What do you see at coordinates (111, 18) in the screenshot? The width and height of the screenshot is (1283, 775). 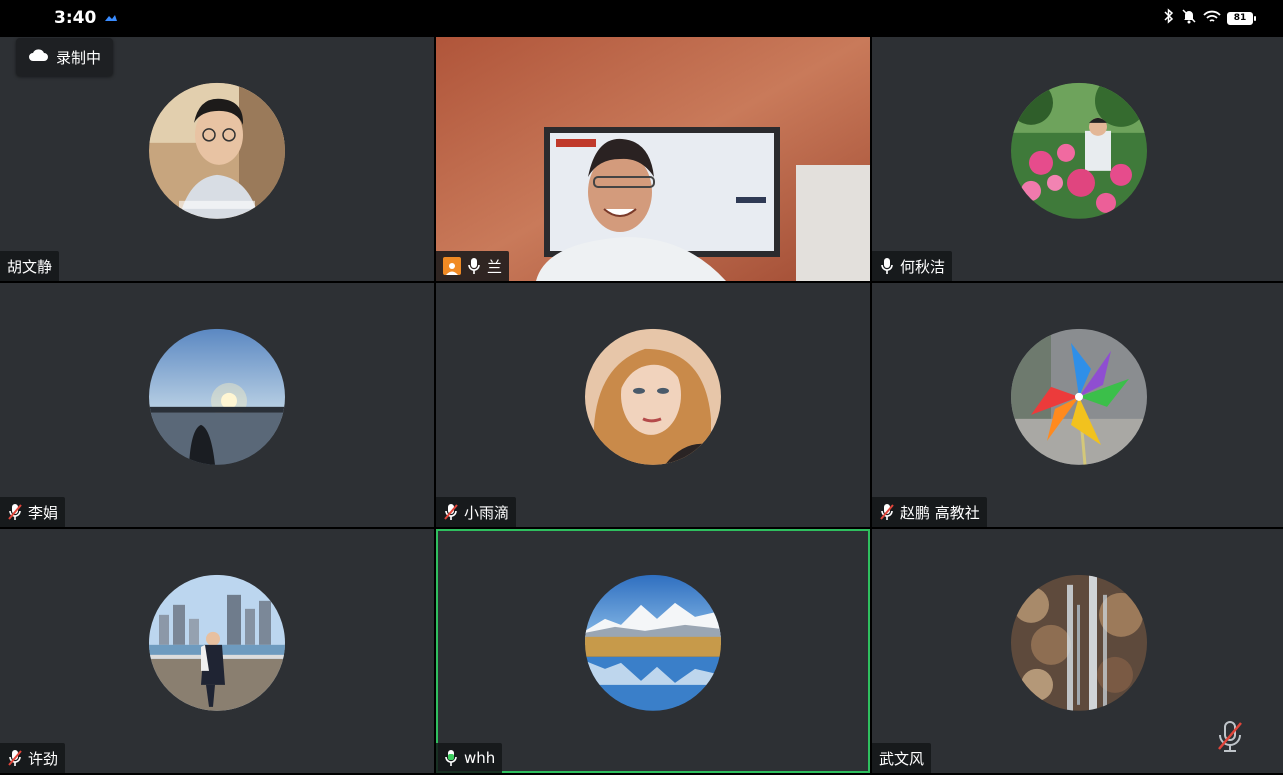 I see `cloud-sync-icon` at bounding box center [111, 18].